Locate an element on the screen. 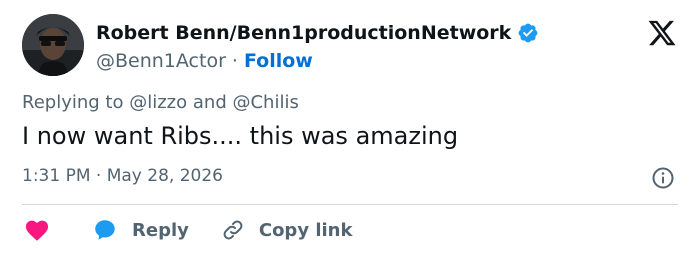  heart-icon is located at coordinates (37, 230).